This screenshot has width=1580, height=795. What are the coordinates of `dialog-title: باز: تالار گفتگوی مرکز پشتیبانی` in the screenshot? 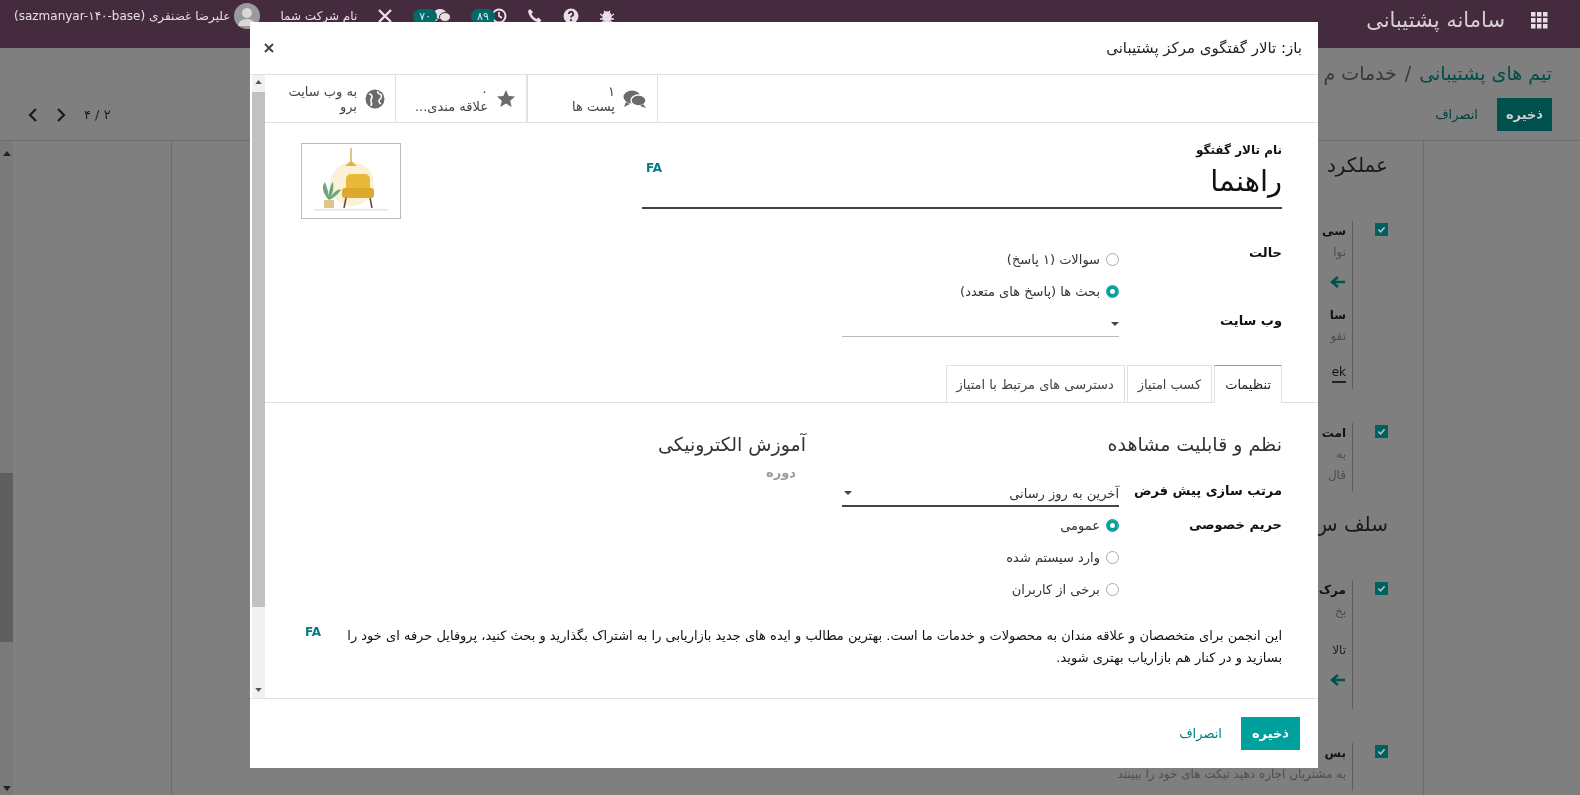 It's located at (1204, 48).